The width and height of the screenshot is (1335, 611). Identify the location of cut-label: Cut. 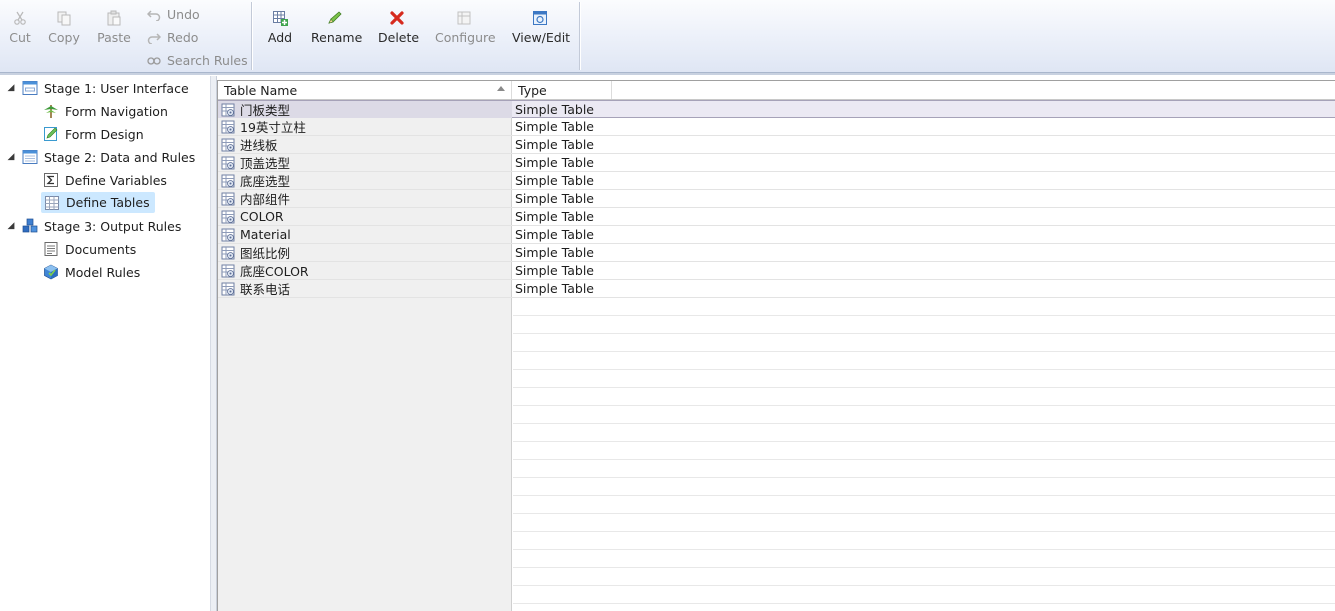
(20, 37).